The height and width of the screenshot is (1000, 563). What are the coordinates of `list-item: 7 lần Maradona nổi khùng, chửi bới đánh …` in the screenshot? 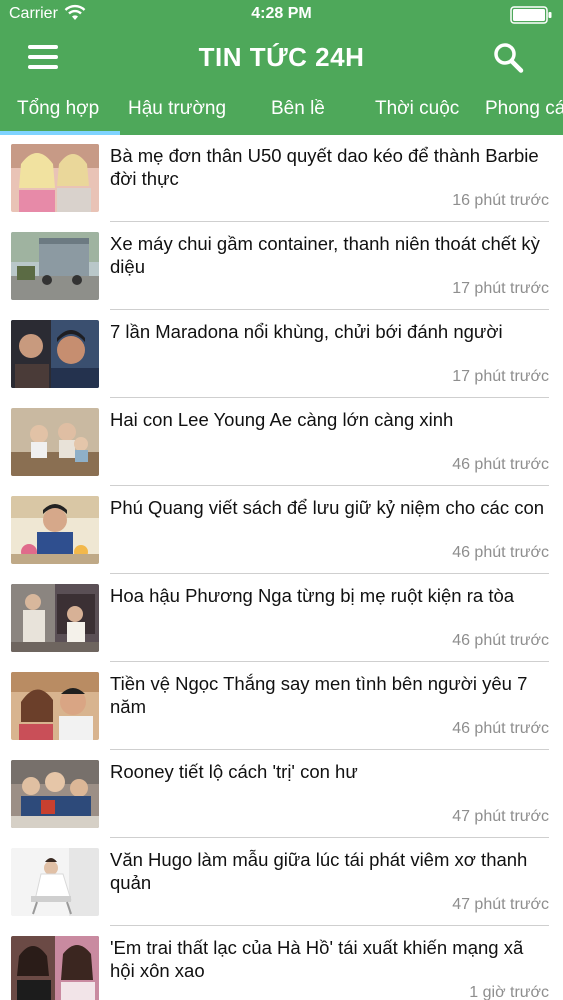 It's located at (281, 355).